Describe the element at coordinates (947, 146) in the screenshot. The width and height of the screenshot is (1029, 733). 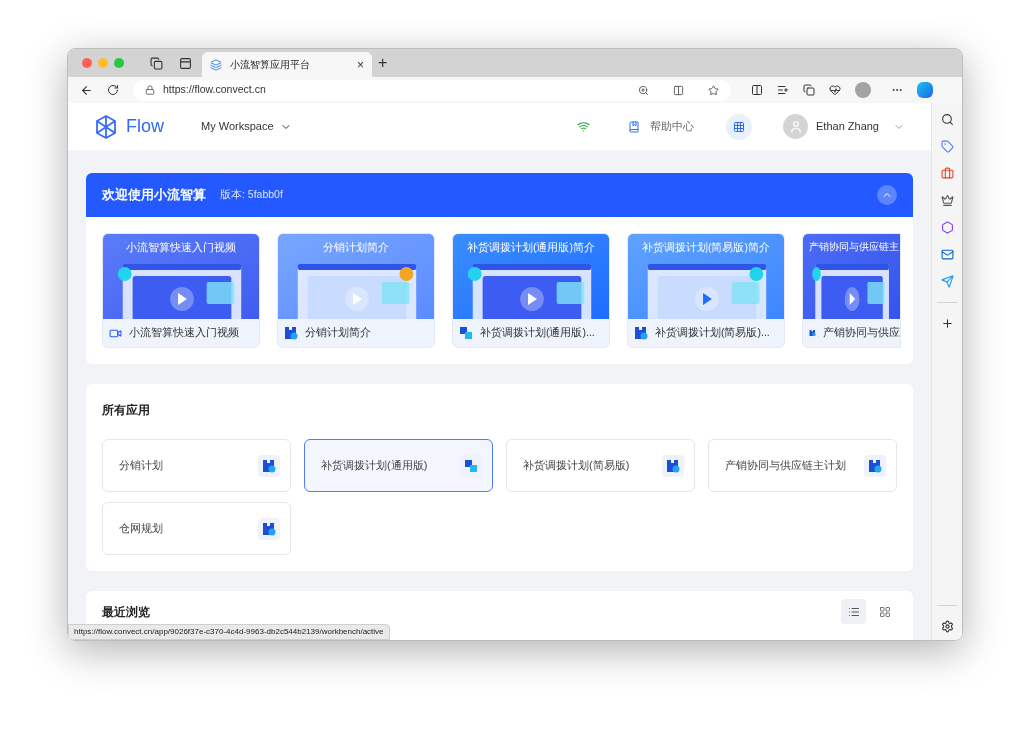
I see `tag-icon` at that location.